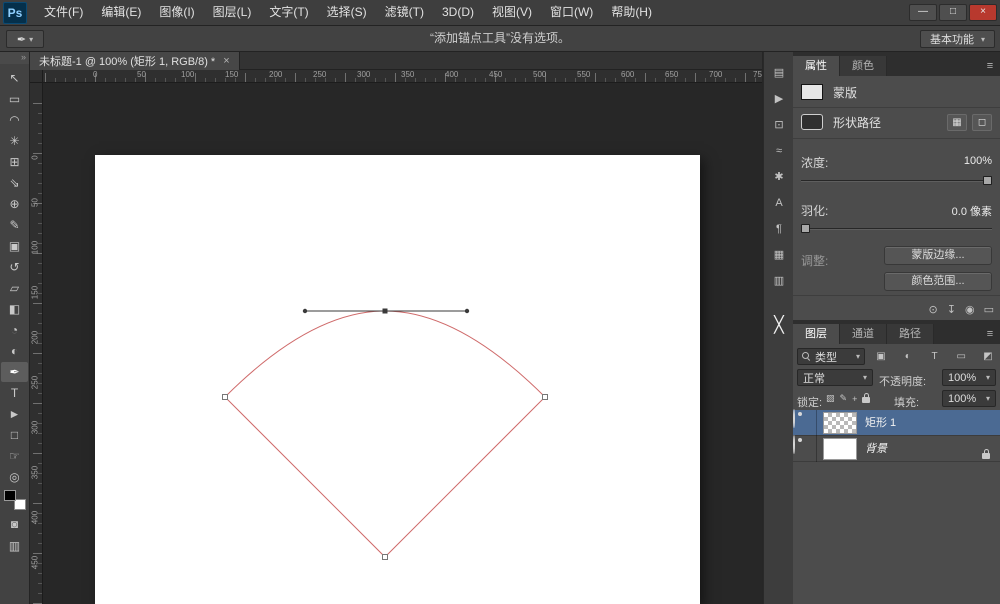 Image resolution: width=1000 pixels, height=604 pixels. Describe the element at coordinates (121, 12) in the screenshot. I see `menu-item: 编辑(E)` at that location.